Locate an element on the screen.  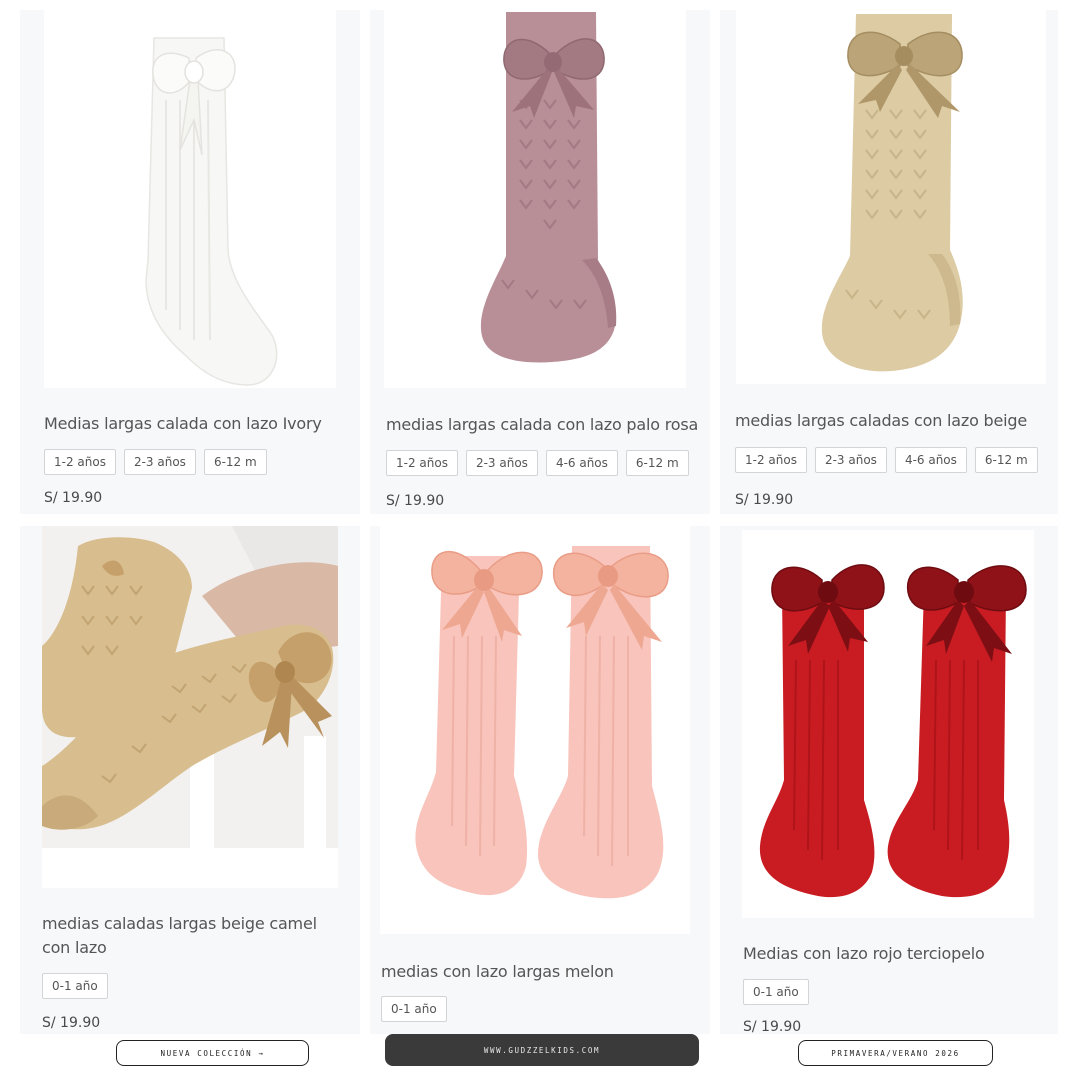
size-options: 1-2 años 2-3 años 6-12 m is located at coordinates (155, 462).